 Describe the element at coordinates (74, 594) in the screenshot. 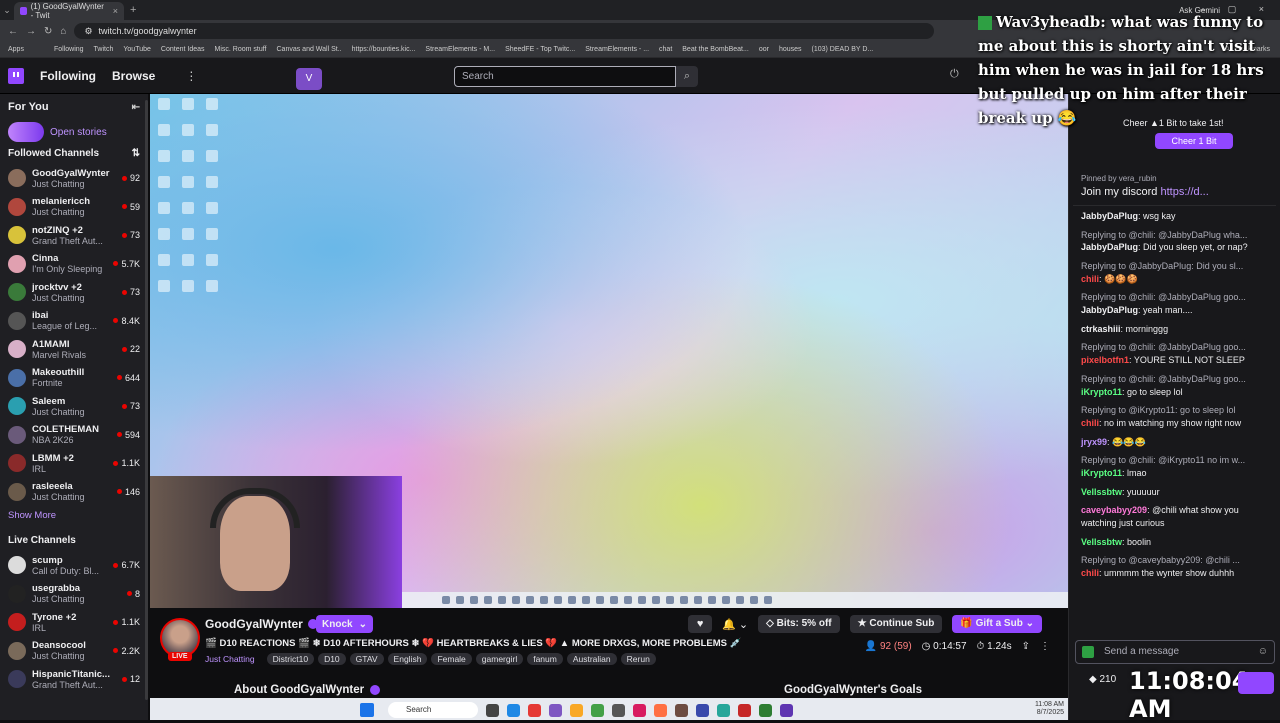

I see `channel-item: usegrabba Just Chatting 8` at that location.